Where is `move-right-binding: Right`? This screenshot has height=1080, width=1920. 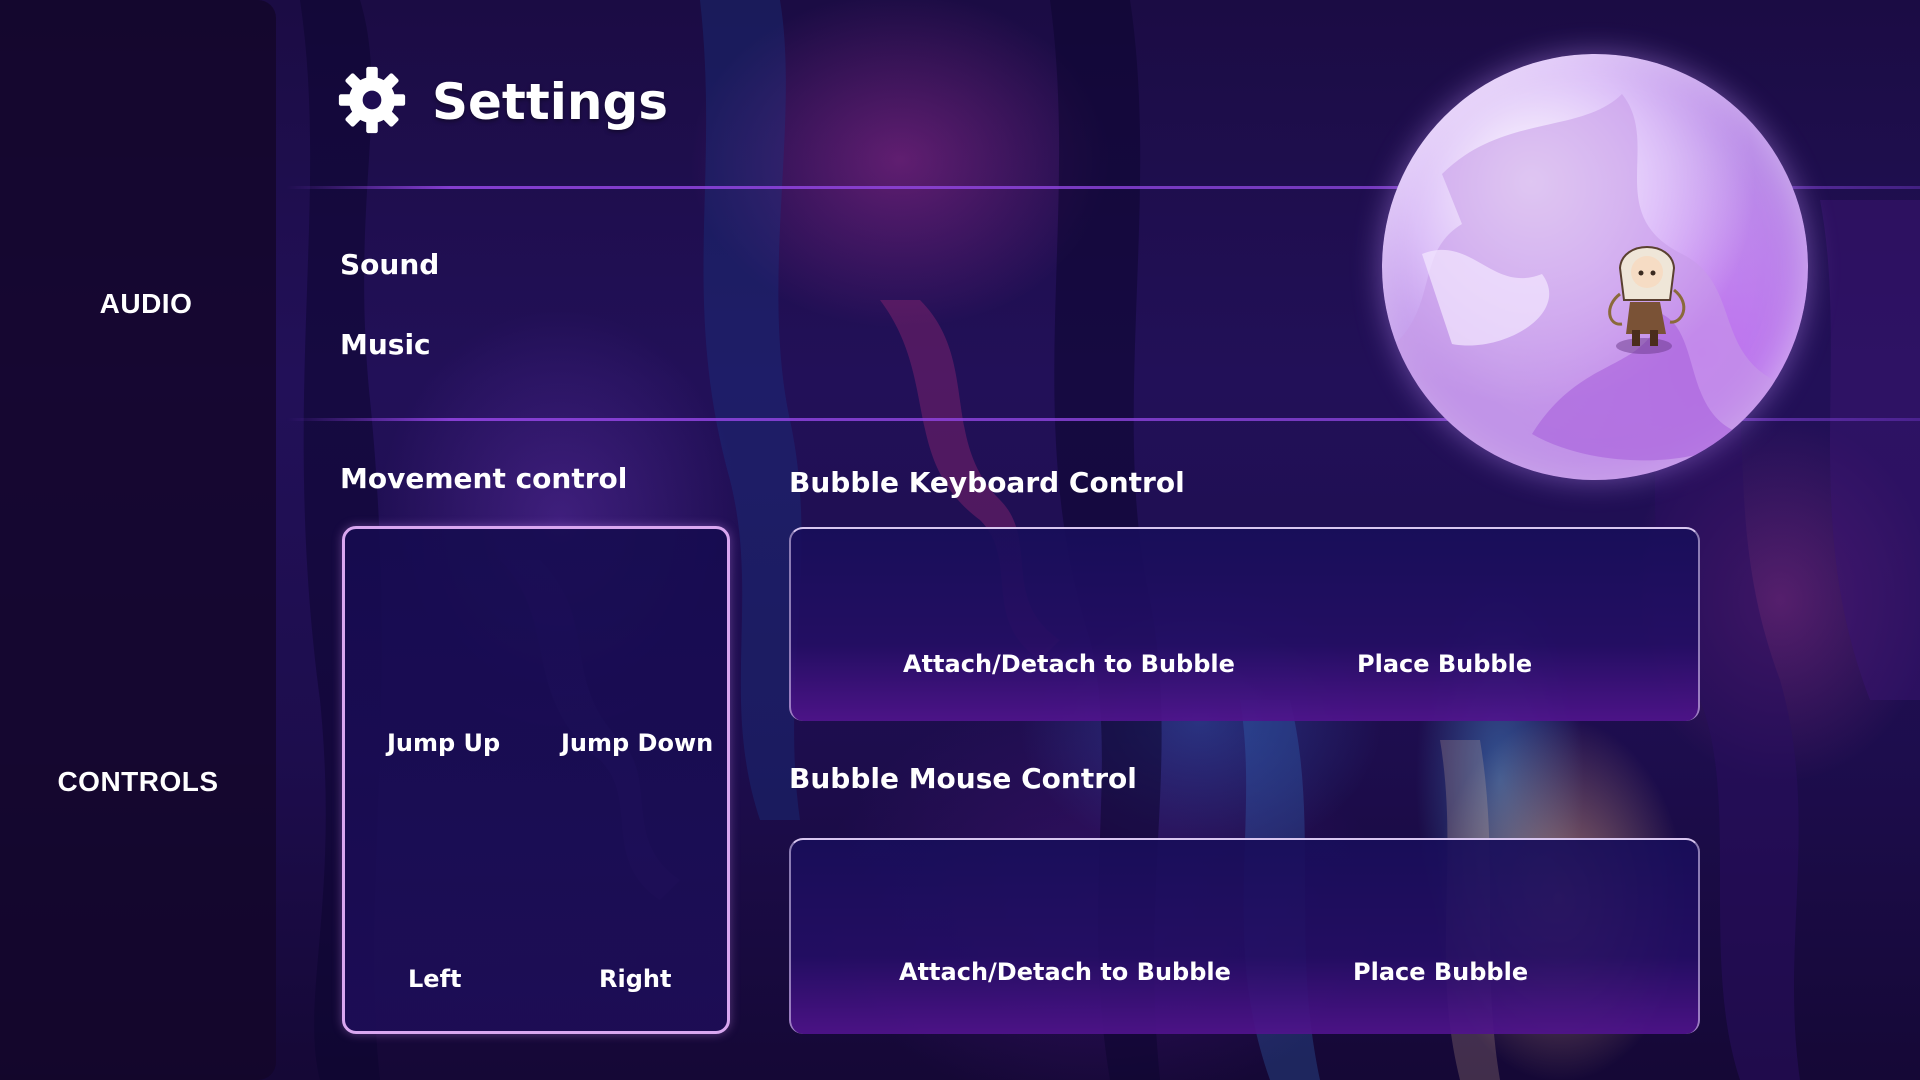
move-right-binding: Right is located at coordinates (635, 979).